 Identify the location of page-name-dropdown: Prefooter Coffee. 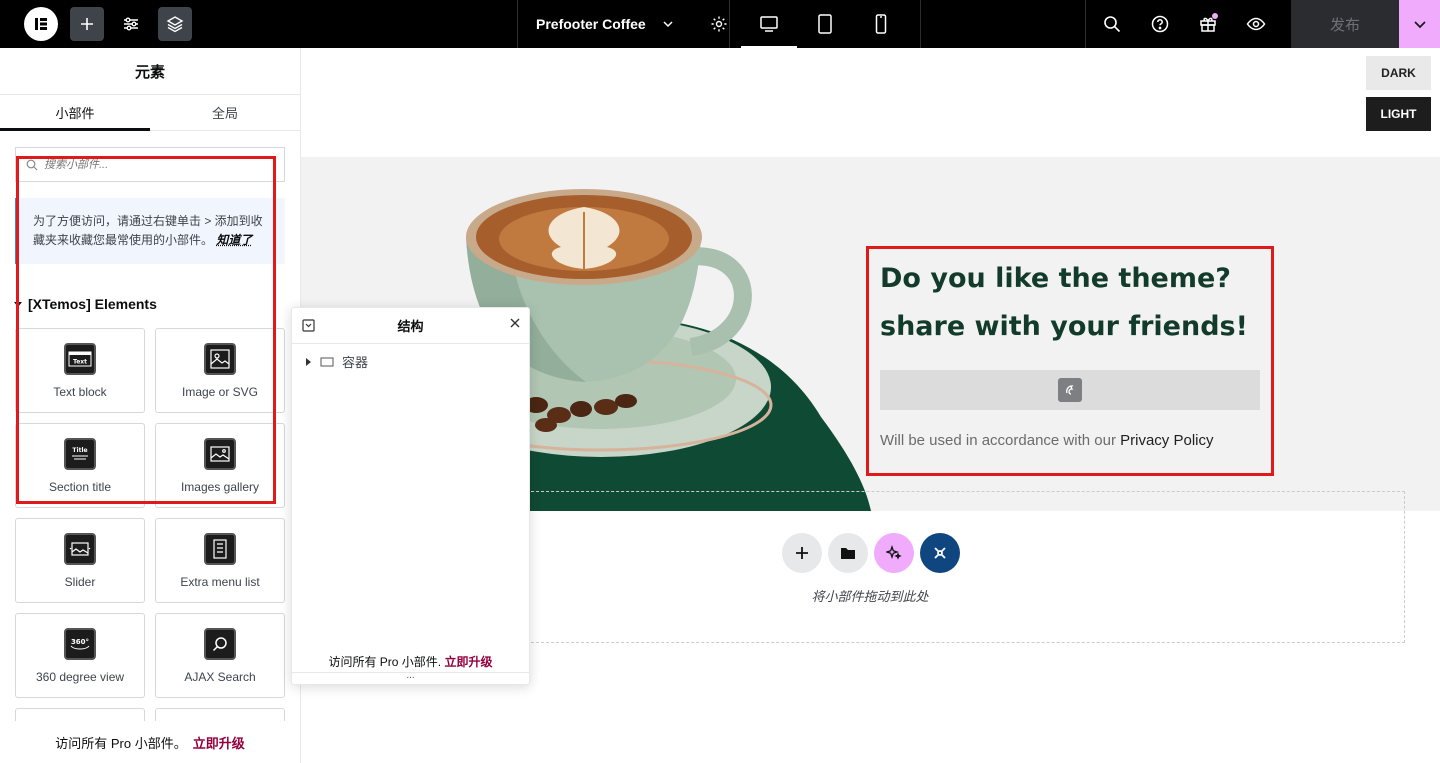
(623, 24).